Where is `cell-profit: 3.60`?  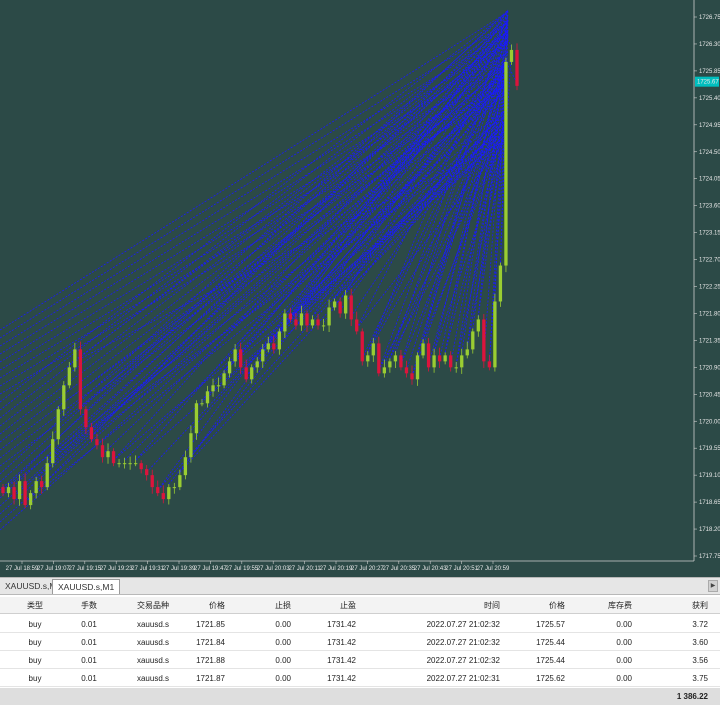
cell-profit: 3.60 is located at coordinates (700, 642).